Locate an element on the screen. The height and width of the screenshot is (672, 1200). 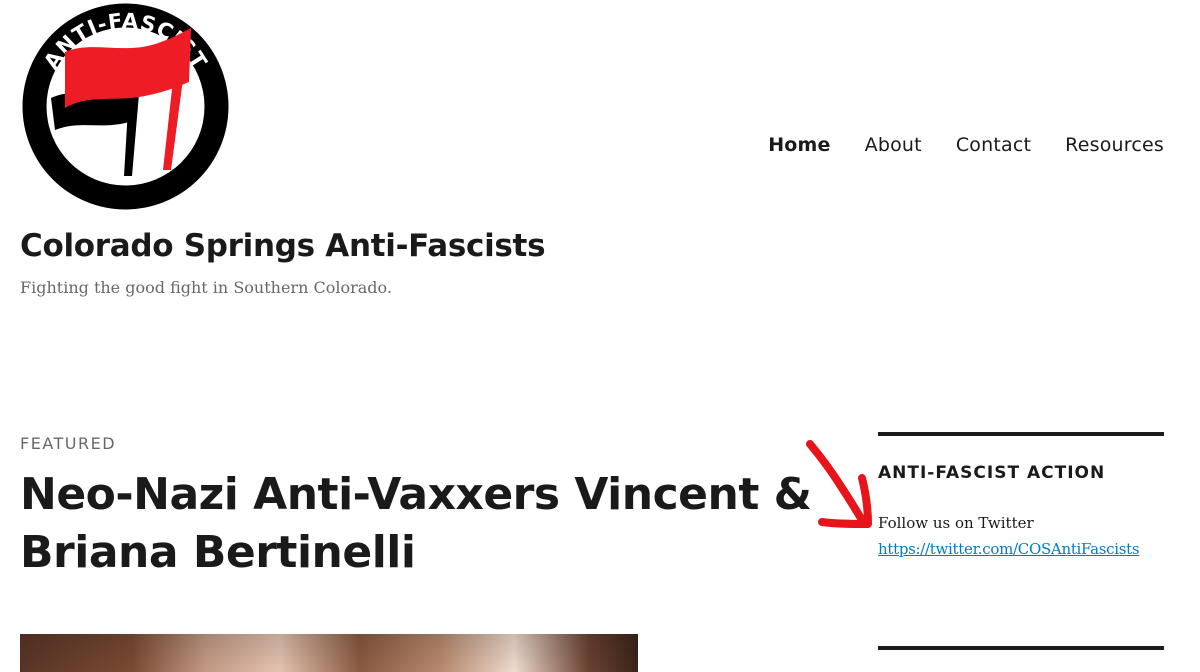
widget-text: Follow us on Twitter is located at coordinates (956, 523).